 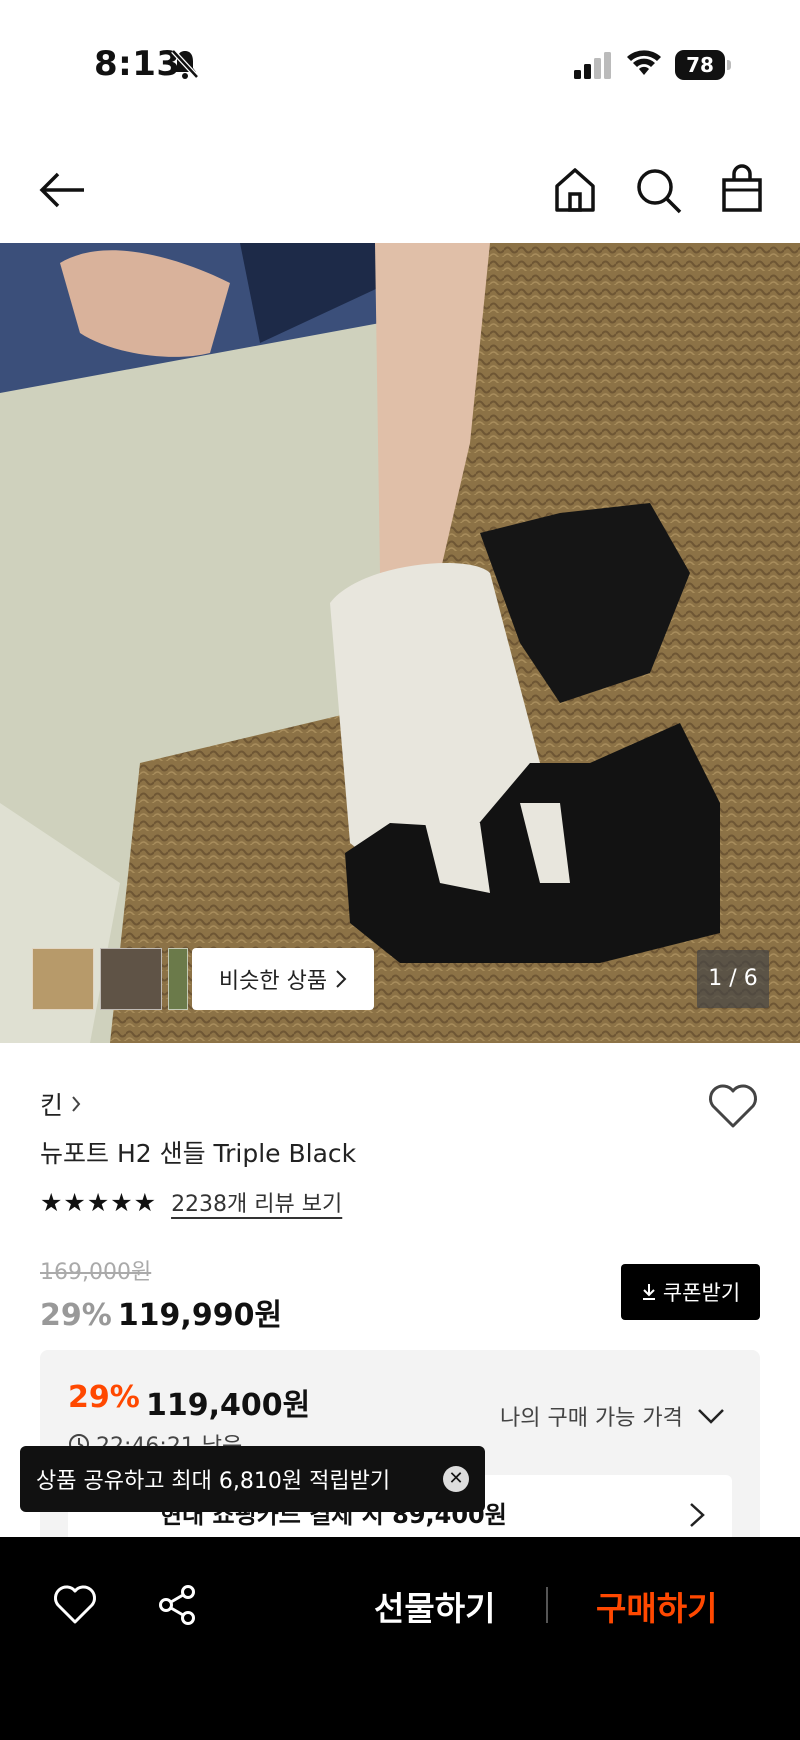 I want to click on gift-button: 선물하기, so click(x=434, y=1606).